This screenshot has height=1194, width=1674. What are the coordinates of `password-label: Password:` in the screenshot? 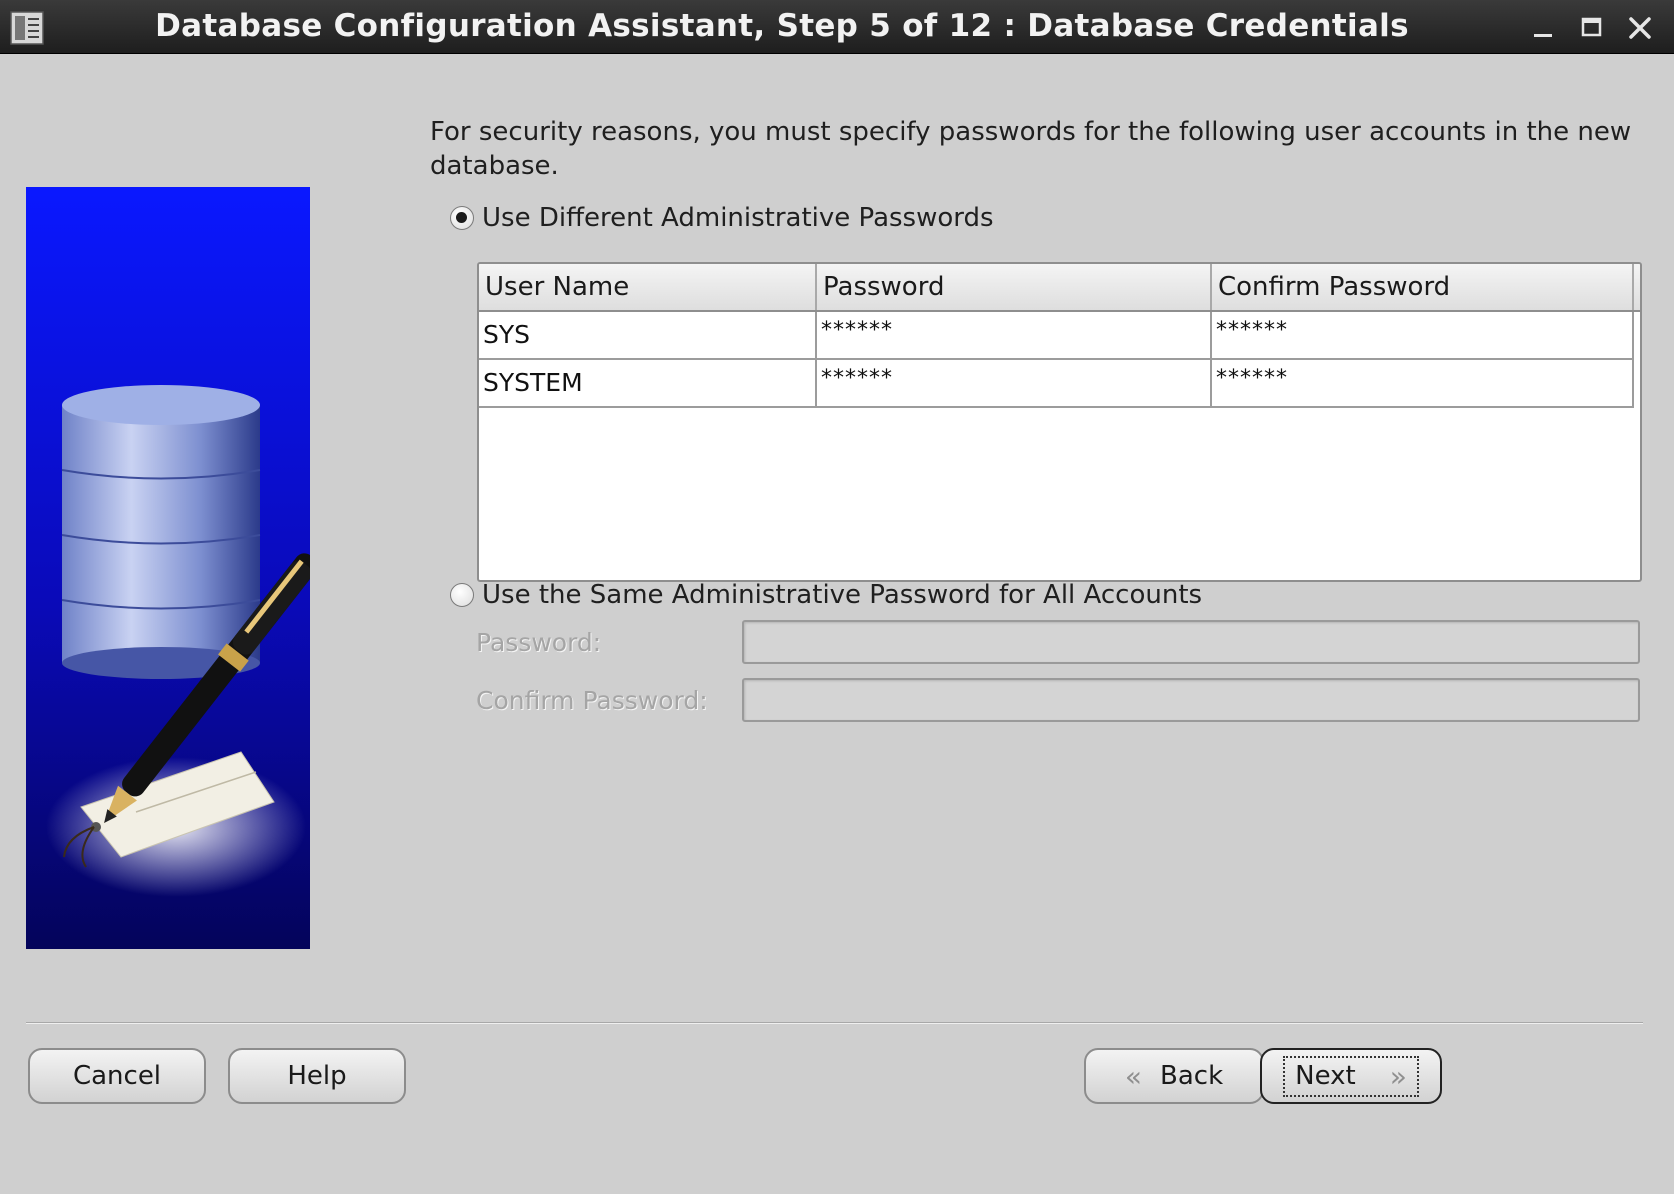 It's located at (539, 642).